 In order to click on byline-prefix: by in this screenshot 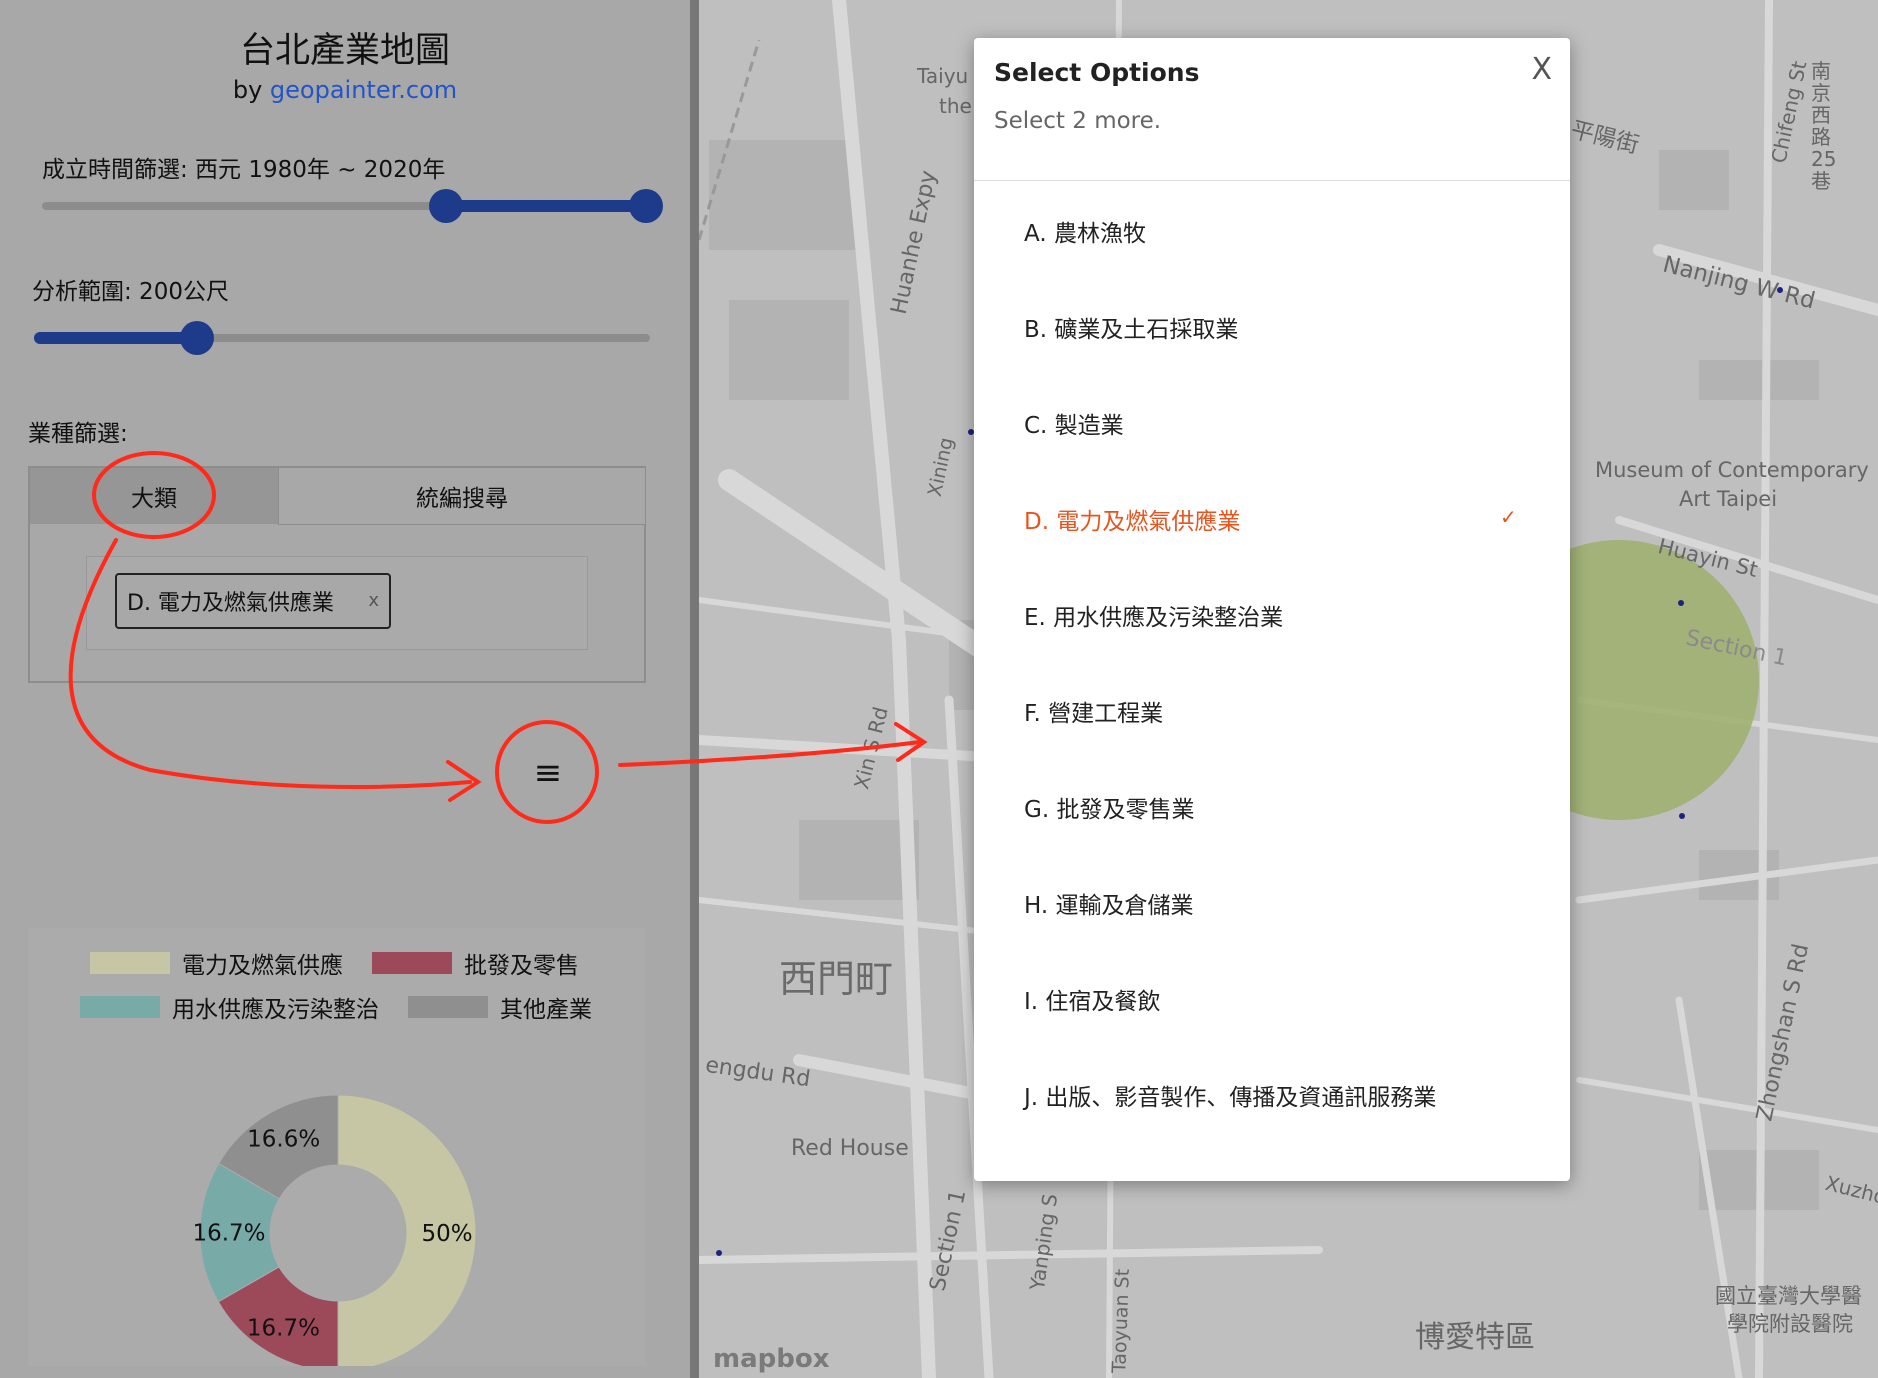, I will do `click(251, 90)`.